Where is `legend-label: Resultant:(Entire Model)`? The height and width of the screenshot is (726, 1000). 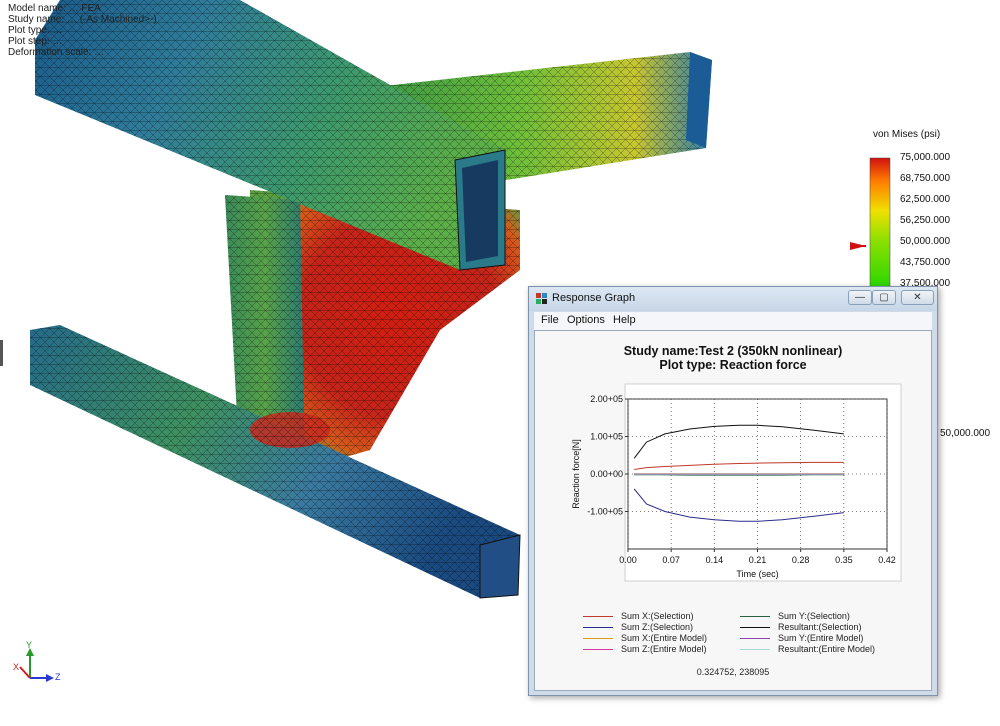
legend-label: Resultant:(Entire Model) is located at coordinates (826, 649).